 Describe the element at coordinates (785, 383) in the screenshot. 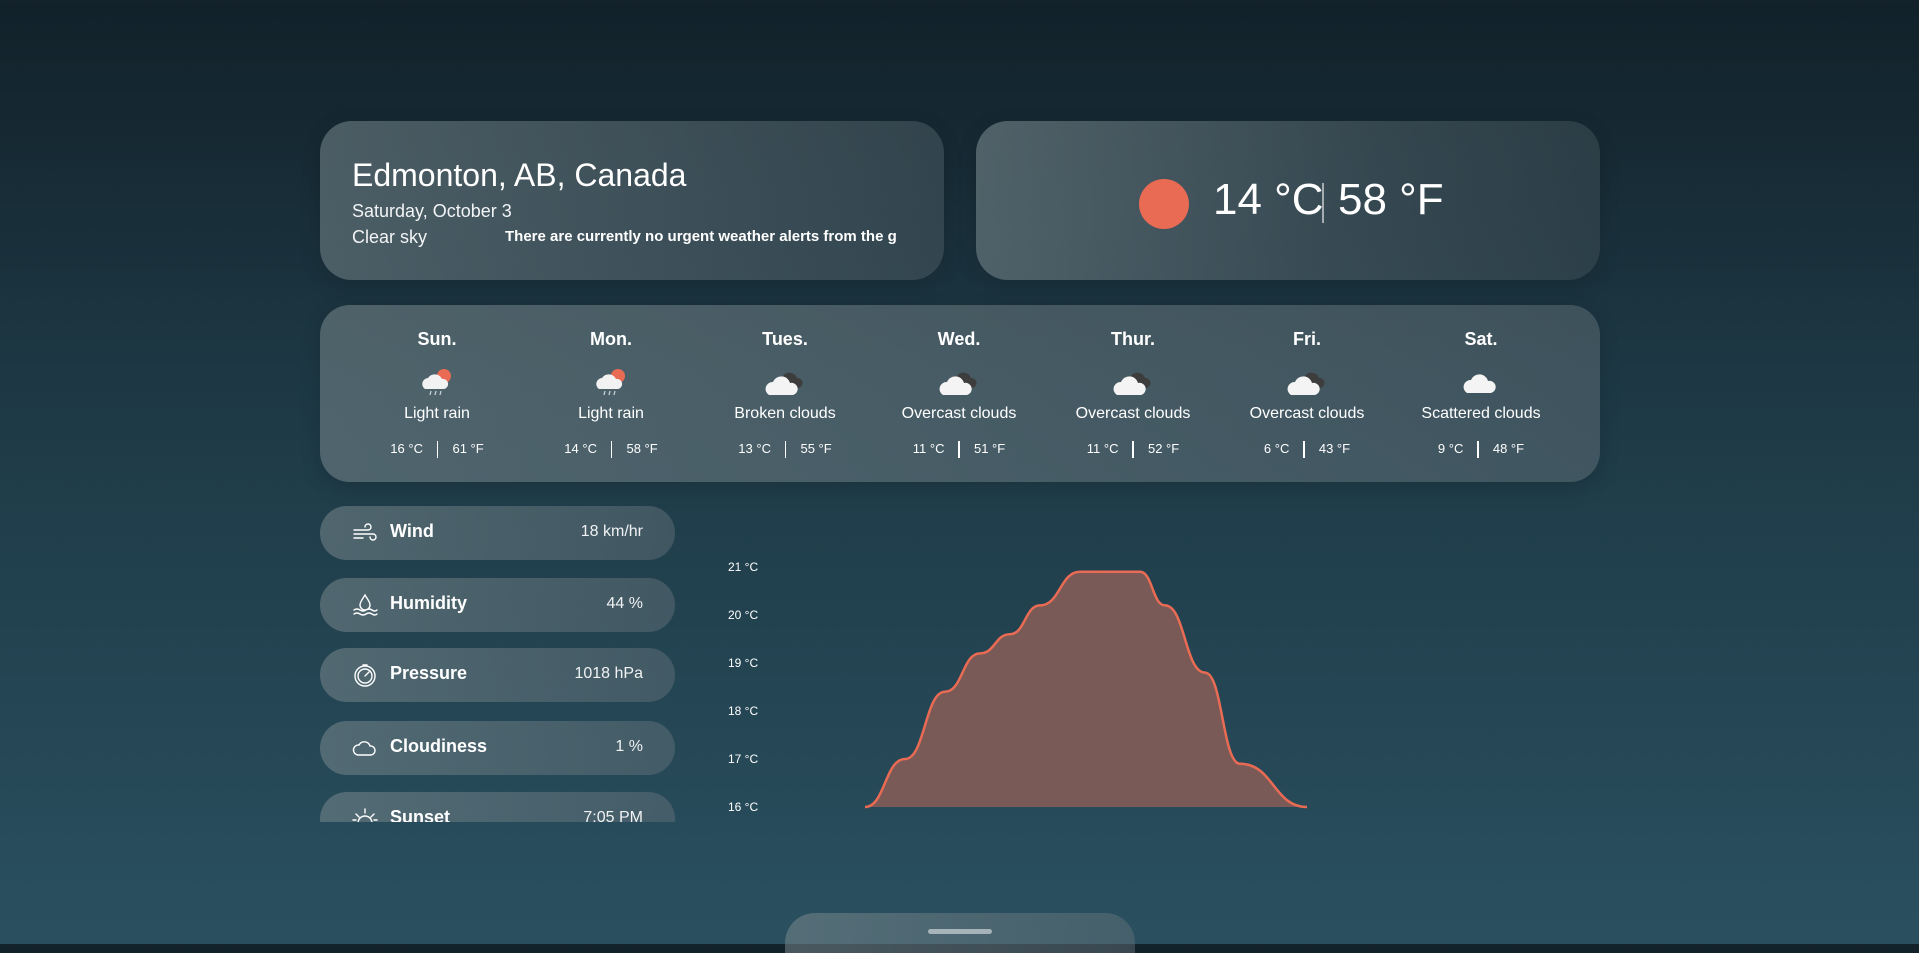

I see `broken-clouds-icon` at that location.